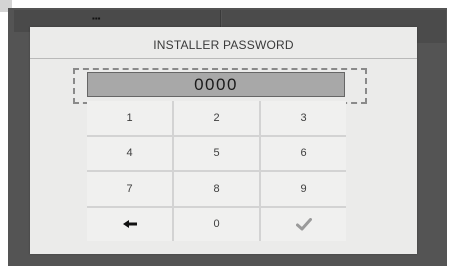 Image resolution: width=449 pixels, height=268 pixels. Describe the element at coordinates (303, 153) in the screenshot. I see `key-6: 6` at that location.